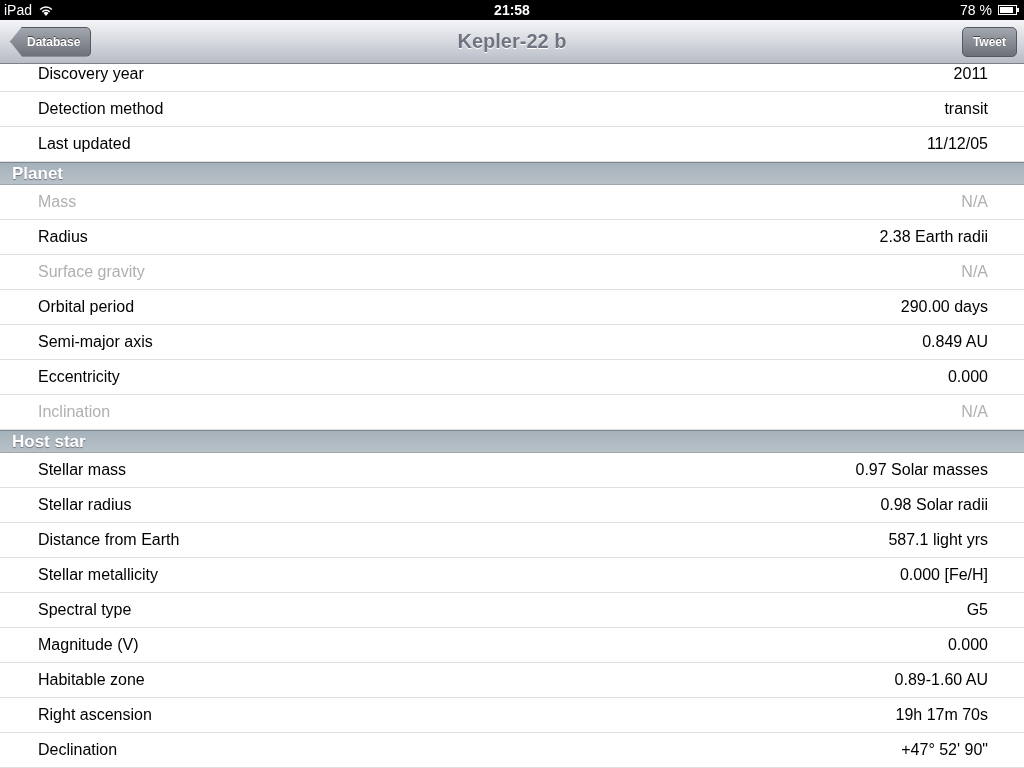 This screenshot has height=768, width=1024. What do you see at coordinates (941, 680) in the screenshot?
I see `row-value: 0.89-1.60 AU` at bounding box center [941, 680].